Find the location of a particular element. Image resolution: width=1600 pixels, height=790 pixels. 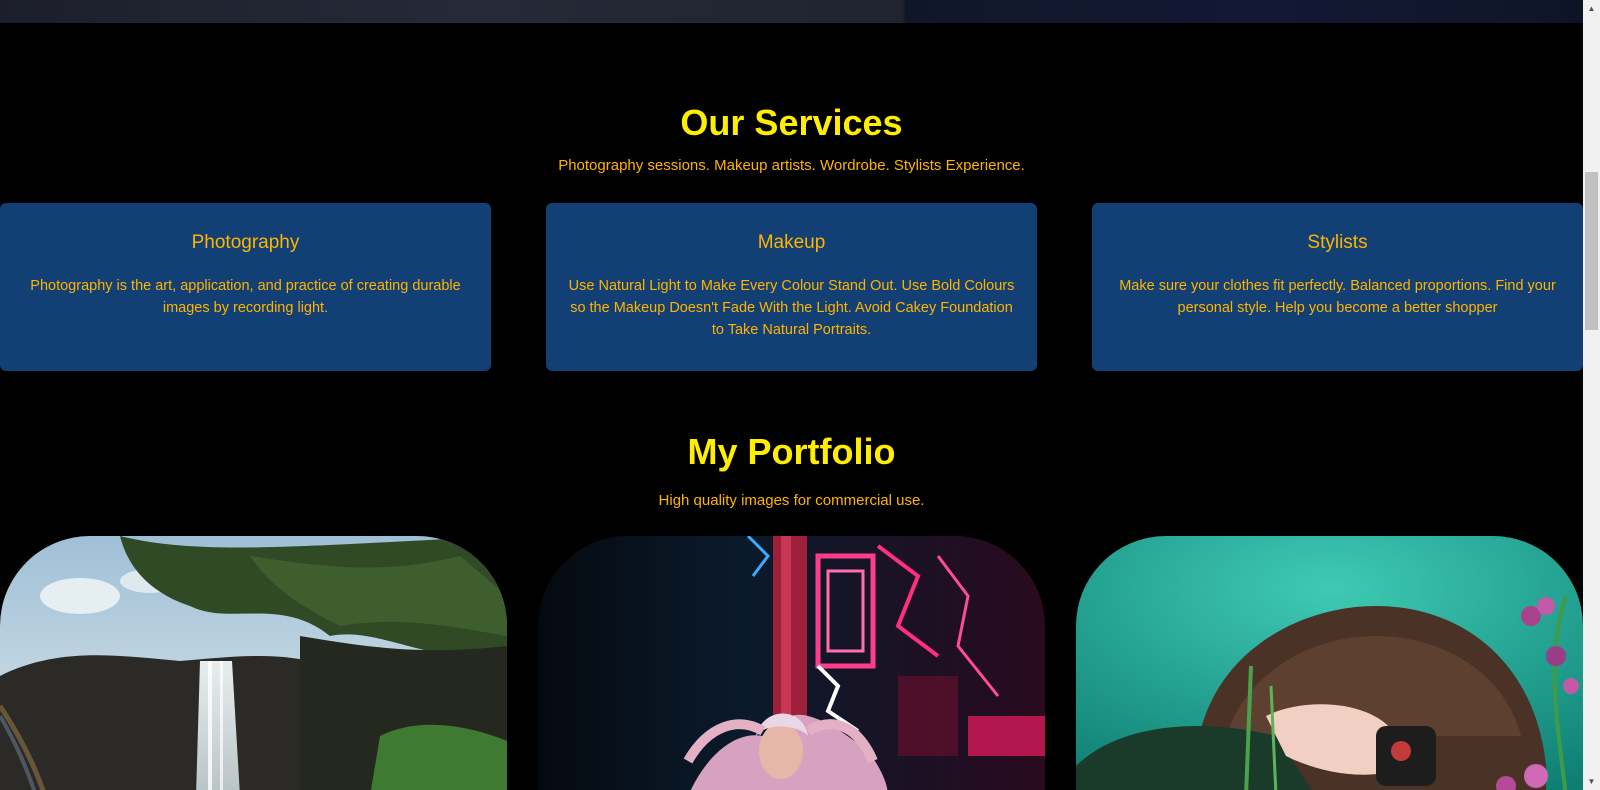

waterfall-photo is located at coordinates (253, 663).